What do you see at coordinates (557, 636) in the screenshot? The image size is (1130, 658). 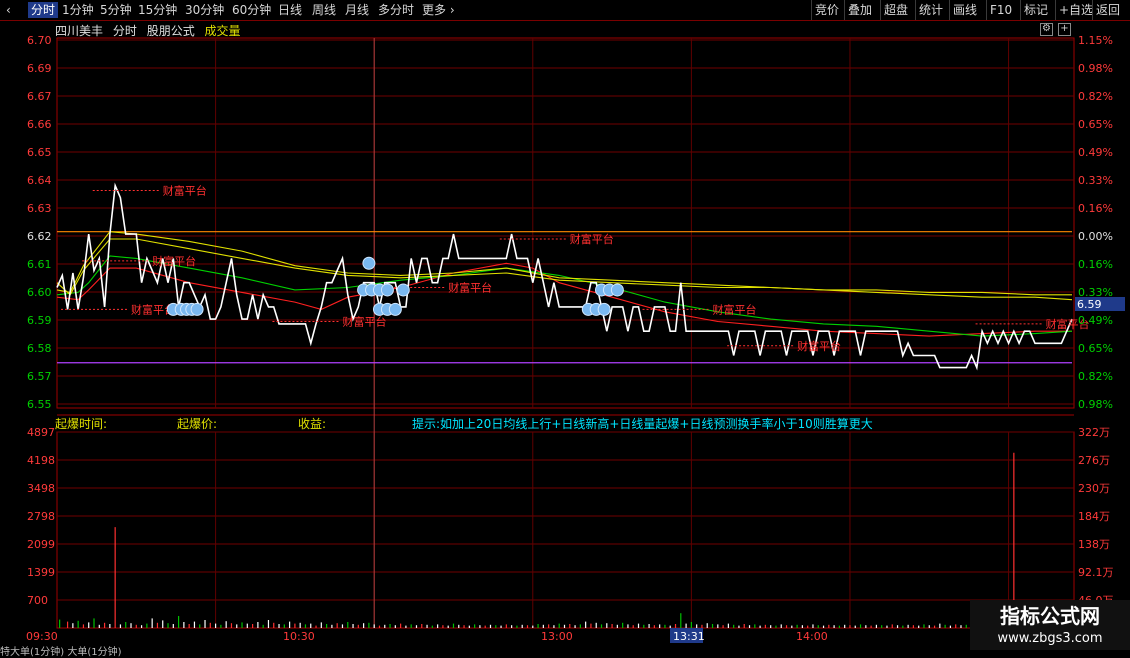 I see `time-tick: 13:00` at bounding box center [557, 636].